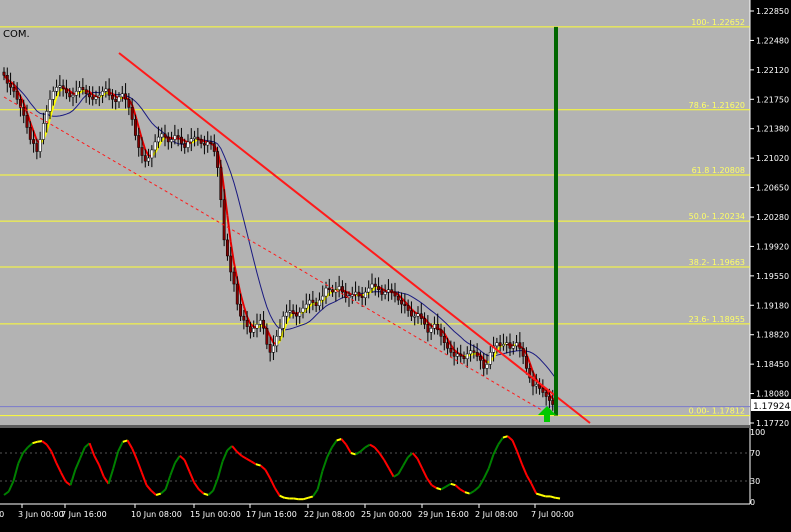 This screenshot has height=532, width=791. I want to click on fib-level-label: 38.2- 1.19663, so click(717, 262).